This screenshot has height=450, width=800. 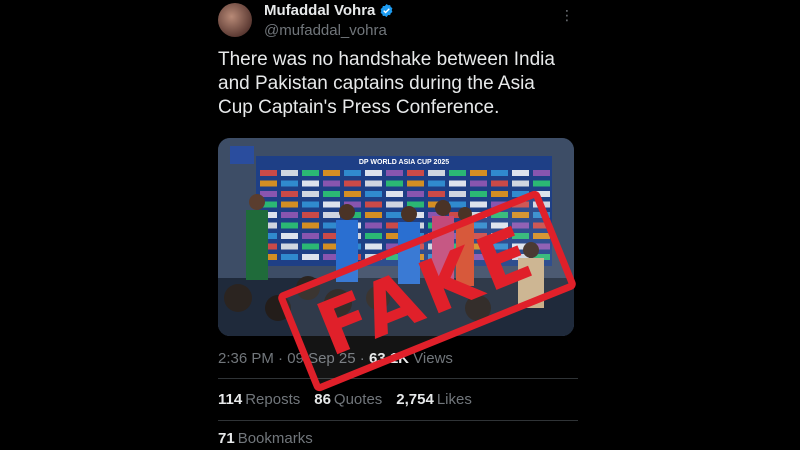 What do you see at coordinates (387, 10) in the screenshot?
I see `verified-badge-icon` at bounding box center [387, 10].